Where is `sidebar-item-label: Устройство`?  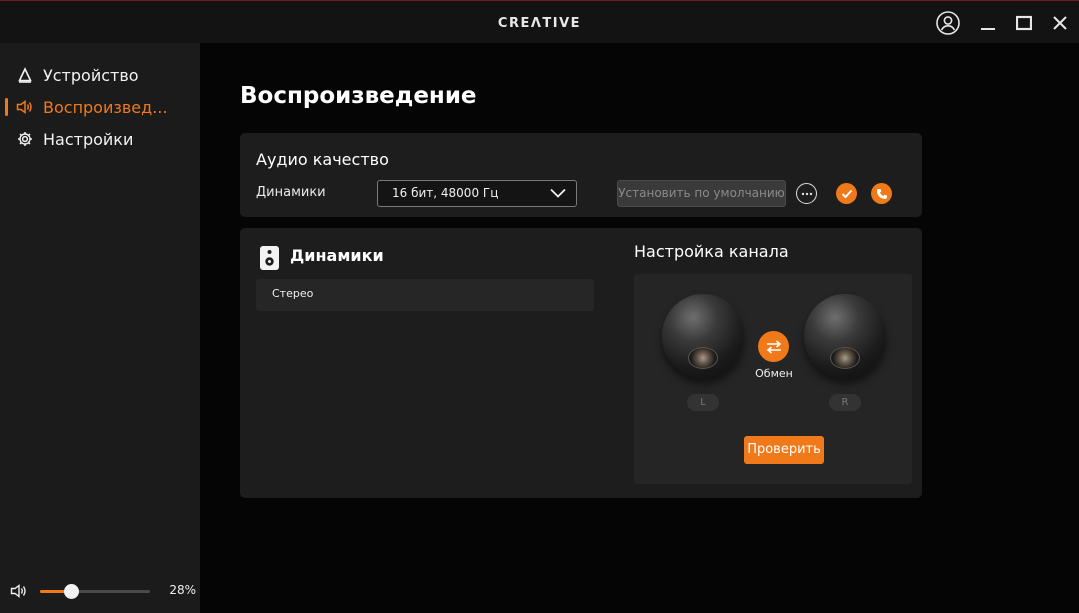 sidebar-item-label: Устройство is located at coordinates (91, 75).